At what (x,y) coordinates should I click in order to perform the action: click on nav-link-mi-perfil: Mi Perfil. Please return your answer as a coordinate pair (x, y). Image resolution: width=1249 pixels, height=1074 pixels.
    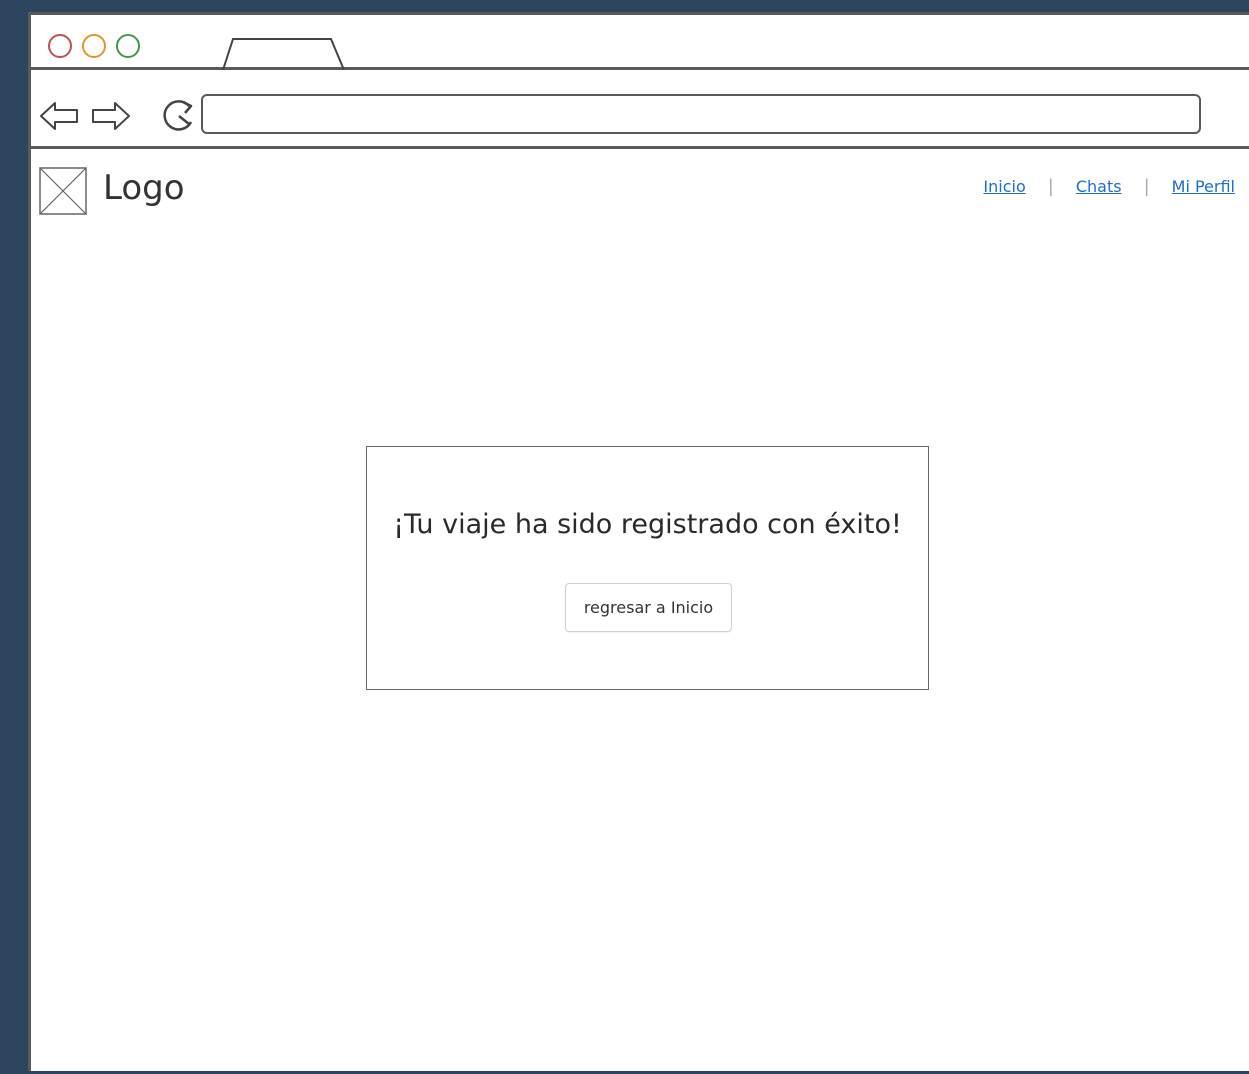
    Looking at the image, I should click on (1203, 186).